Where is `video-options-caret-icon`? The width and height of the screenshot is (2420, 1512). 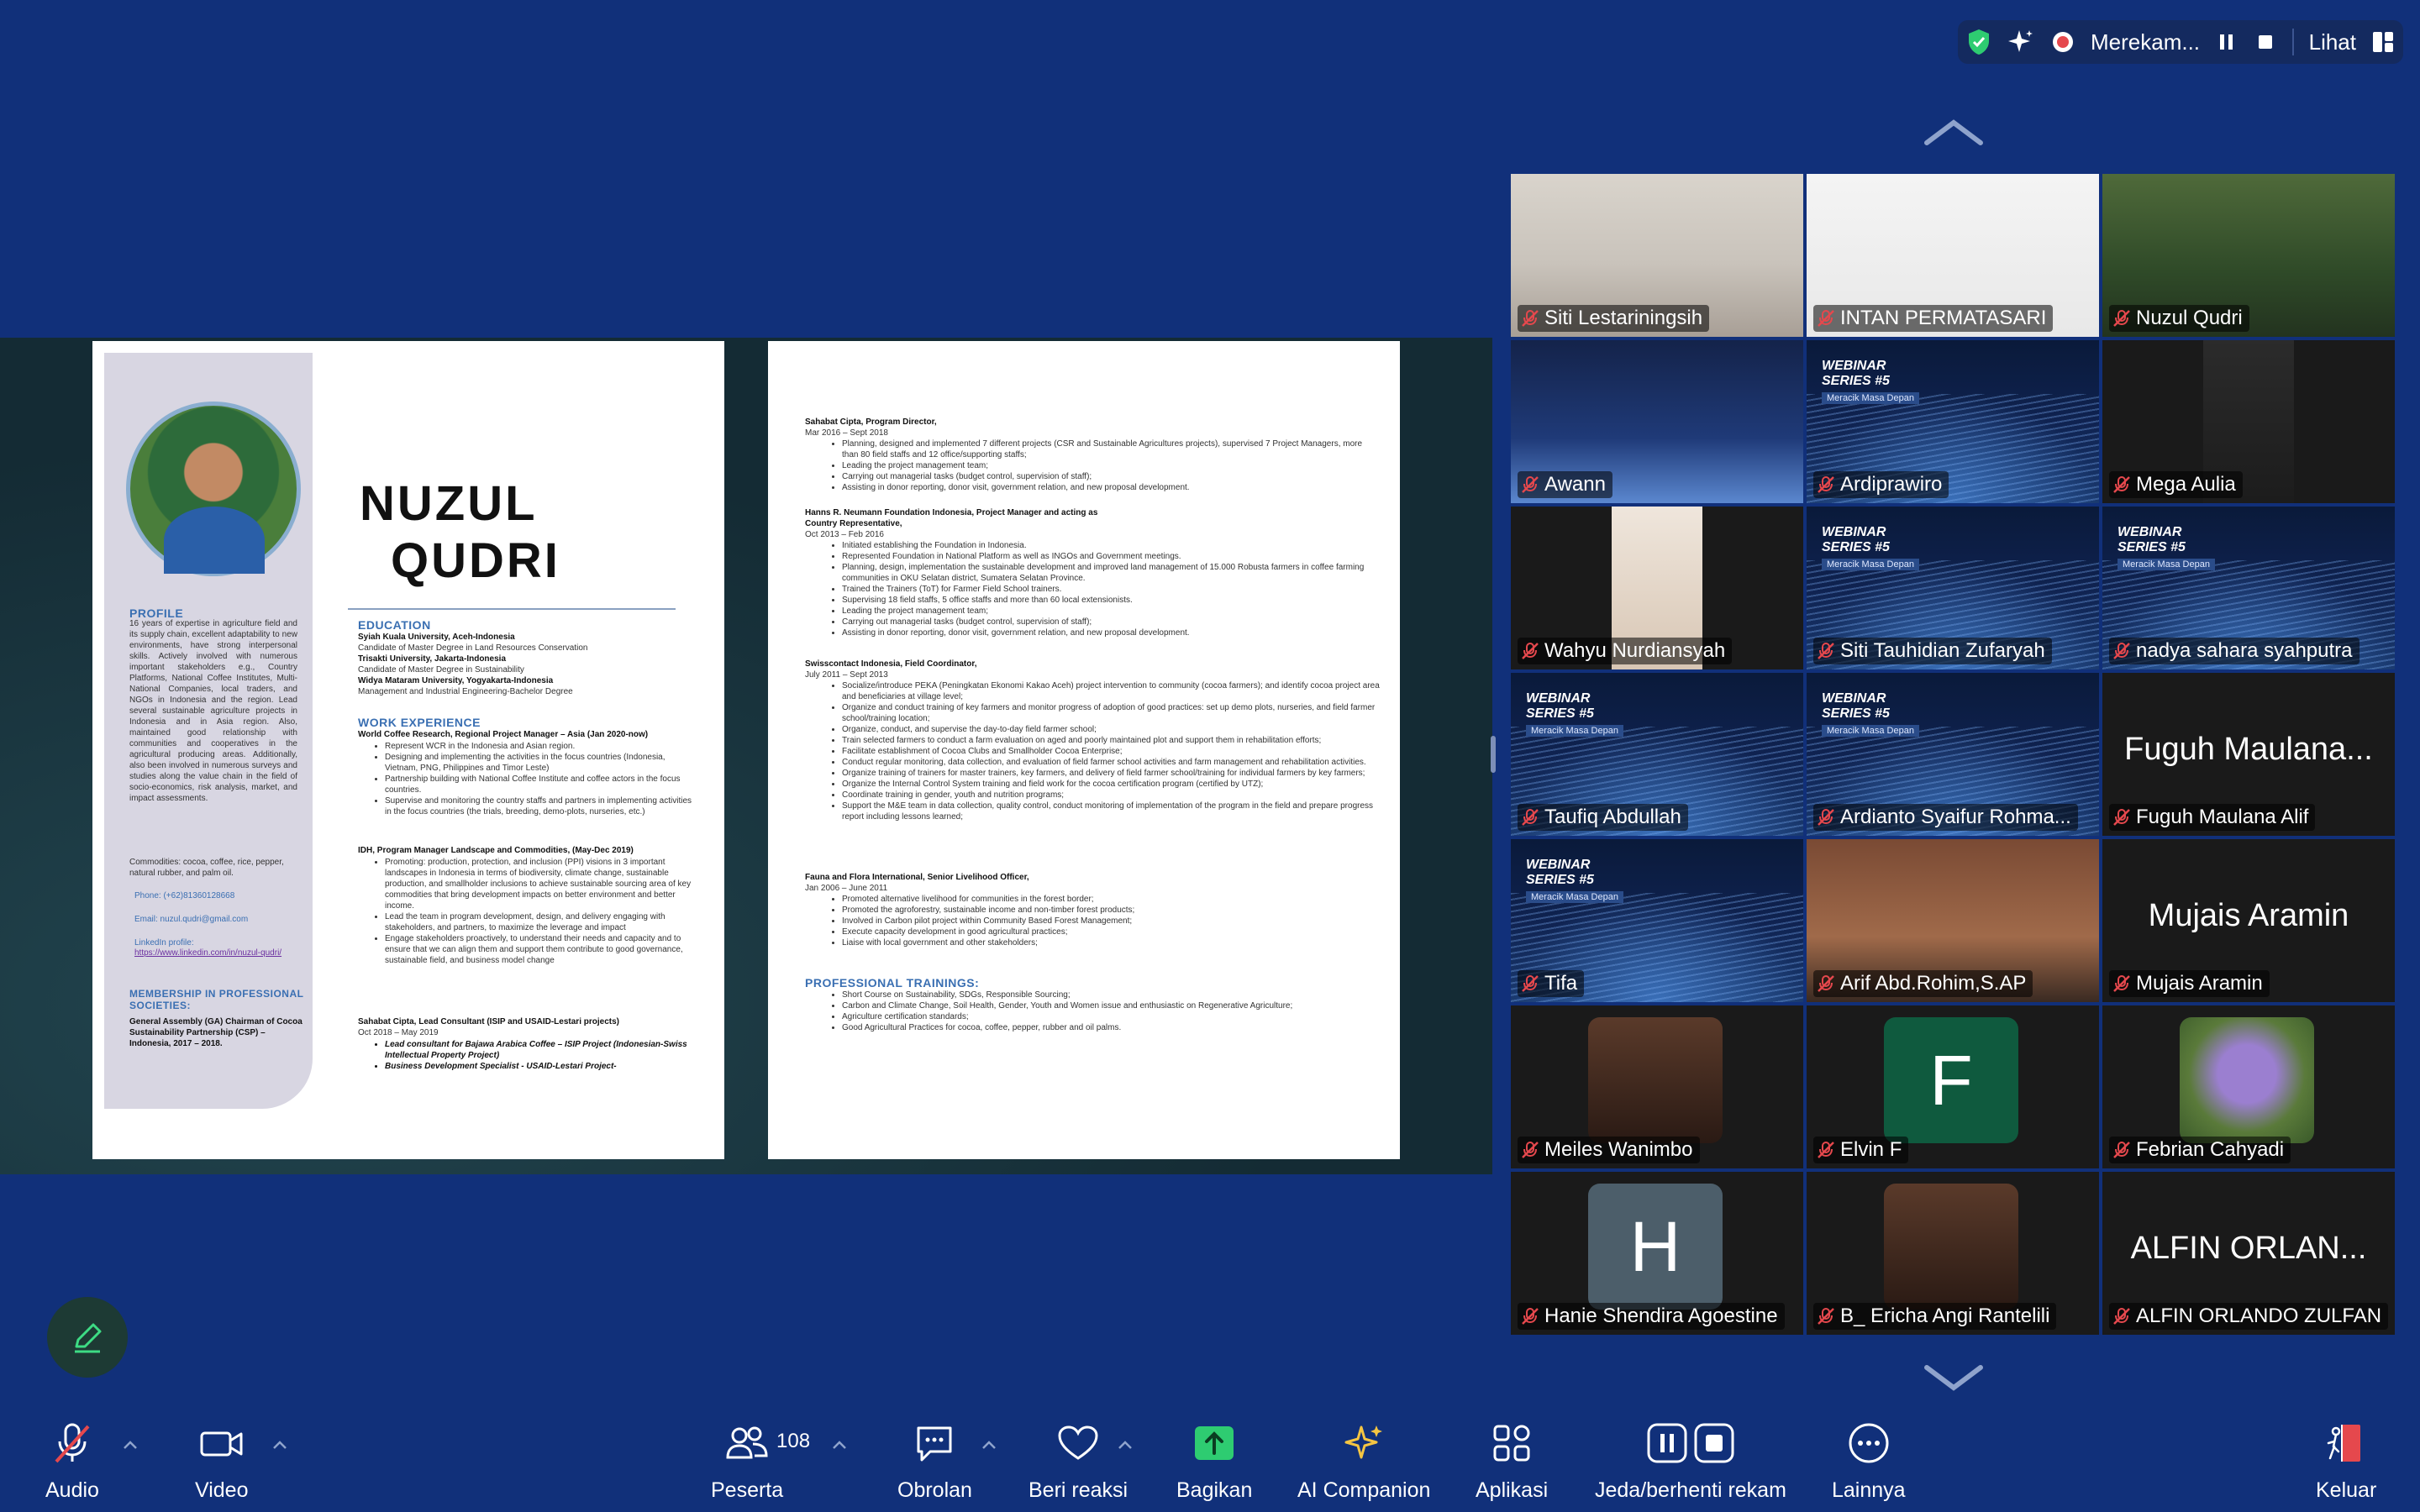
video-options-caret-icon is located at coordinates (279, 1445).